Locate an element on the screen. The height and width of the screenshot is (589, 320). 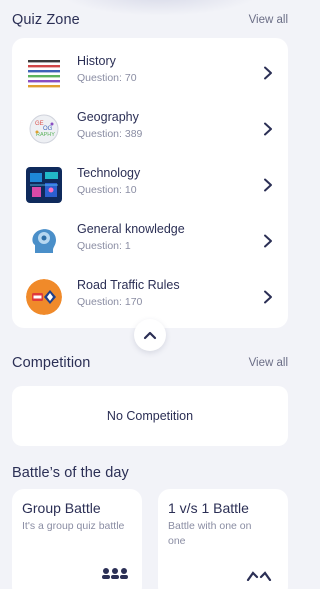
quiz-item-count: Question: 1 is located at coordinates (104, 246).